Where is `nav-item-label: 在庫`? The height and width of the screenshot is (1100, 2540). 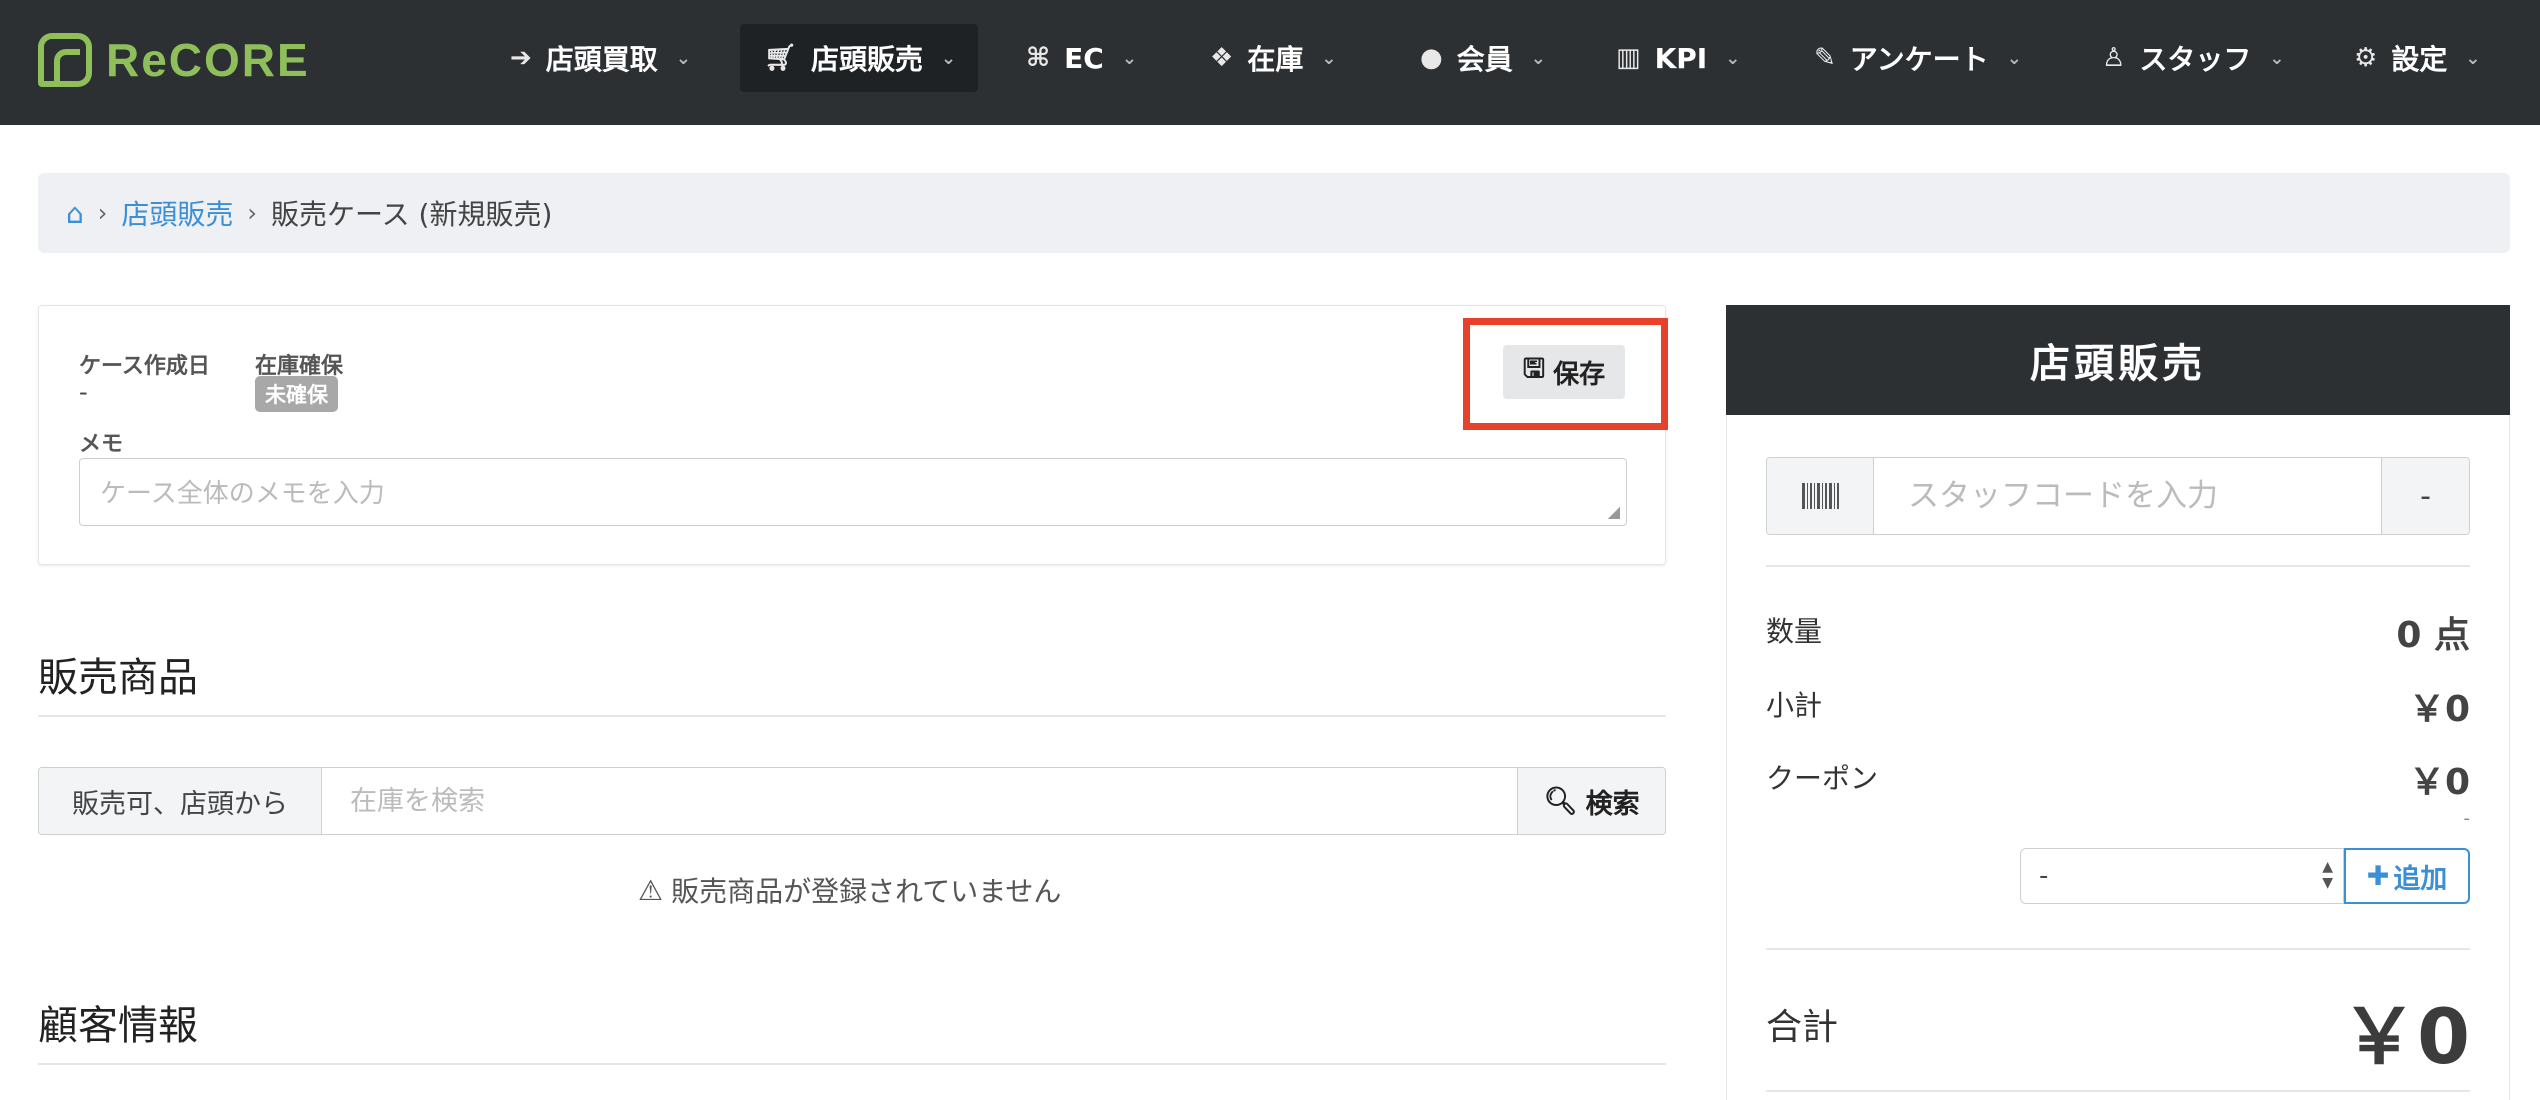
nav-item-label: 在庫 is located at coordinates (1275, 59).